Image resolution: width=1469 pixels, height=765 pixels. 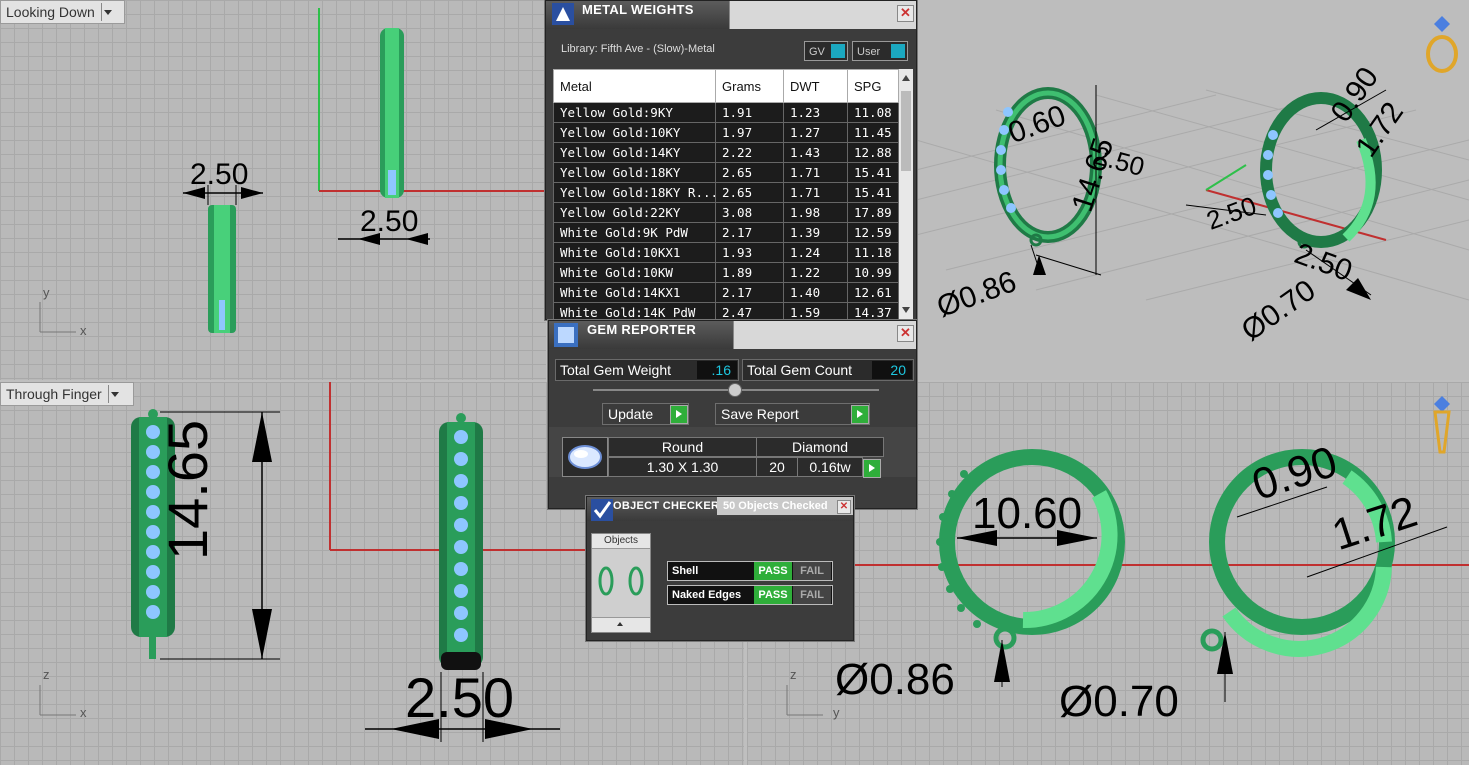 I want to click on fail-badge: FAIL, so click(x=812, y=595).